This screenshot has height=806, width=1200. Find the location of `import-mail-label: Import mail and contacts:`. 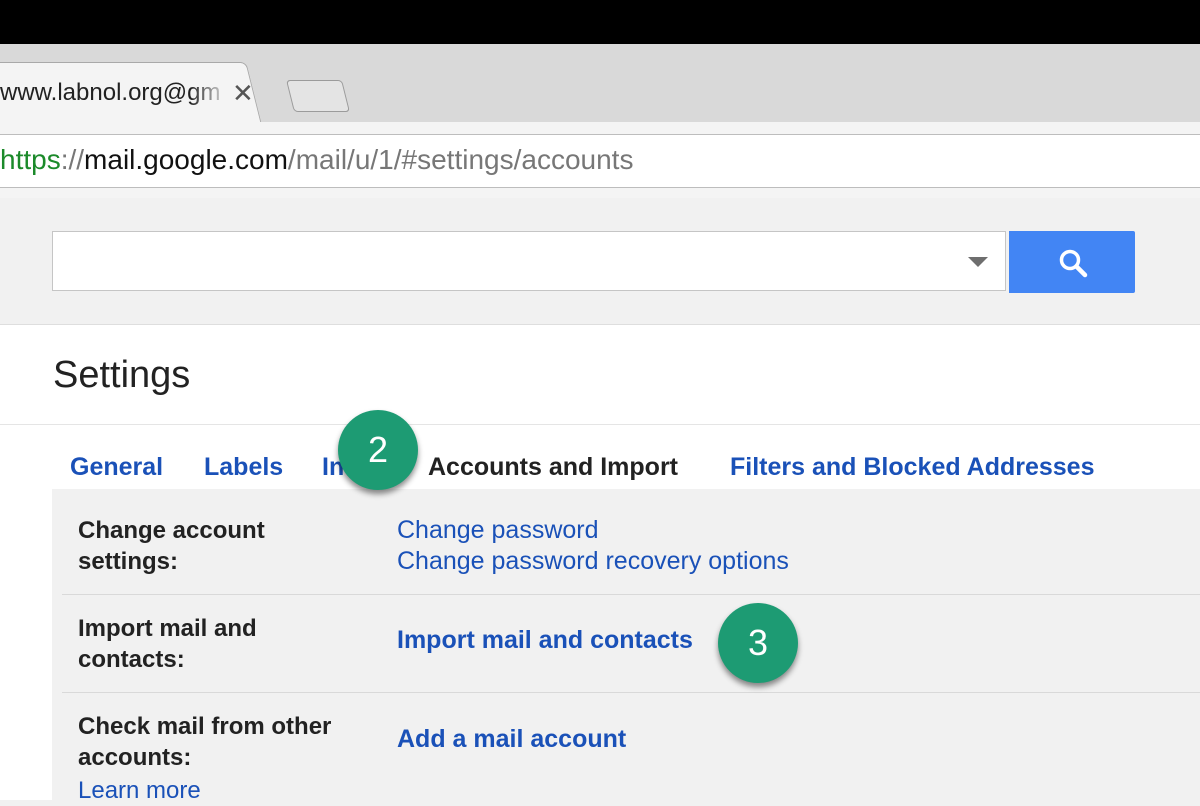

import-mail-label: Import mail and contacts: is located at coordinates (167, 644).